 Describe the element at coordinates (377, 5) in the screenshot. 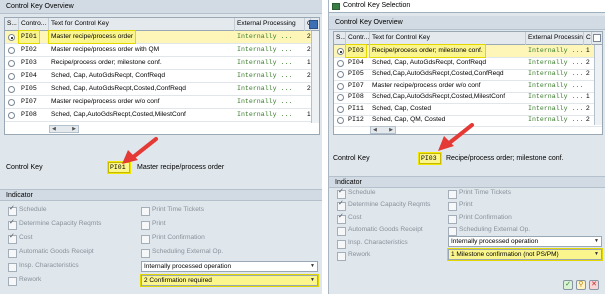

I see `window-title: Control Key Selection` at that location.